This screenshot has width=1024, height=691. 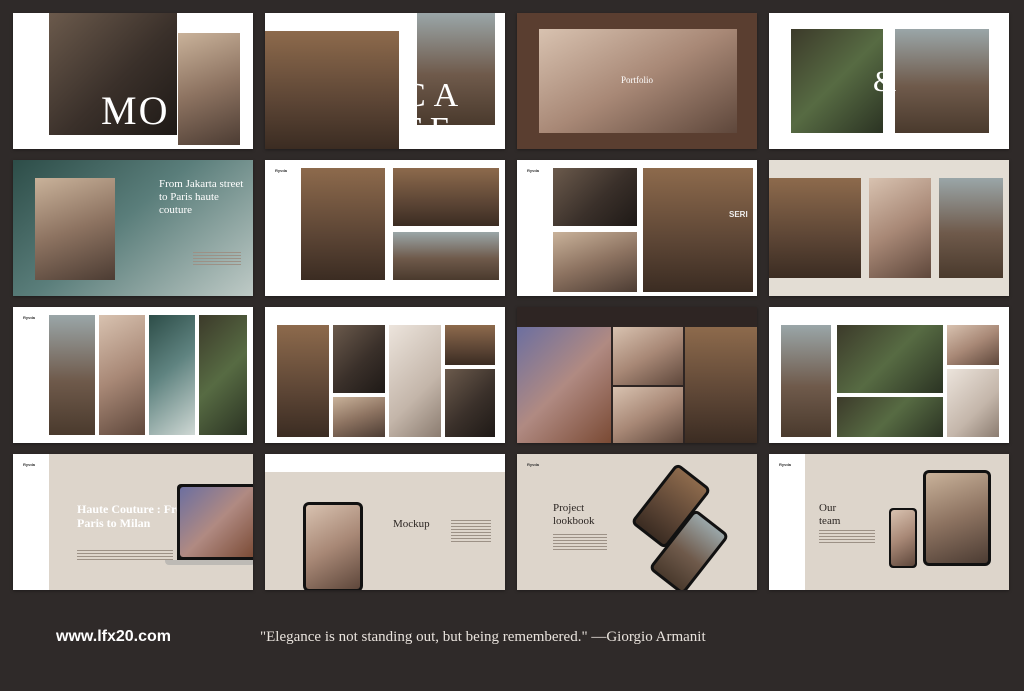 What do you see at coordinates (890, 359) in the screenshot?
I see `photo-plants` at bounding box center [890, 359].